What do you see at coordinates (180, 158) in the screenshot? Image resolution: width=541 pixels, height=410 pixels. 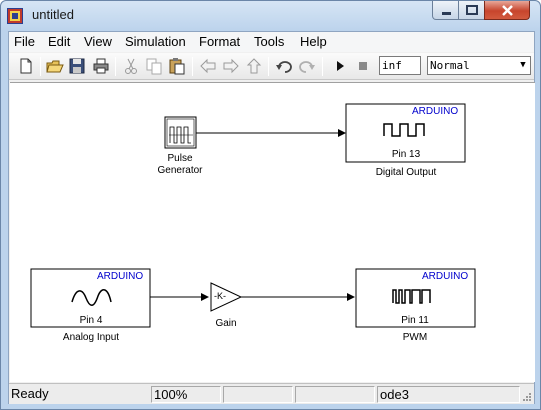 I see `pulse-generator-label-line1: Pulse` at bounding box center [180, 158].